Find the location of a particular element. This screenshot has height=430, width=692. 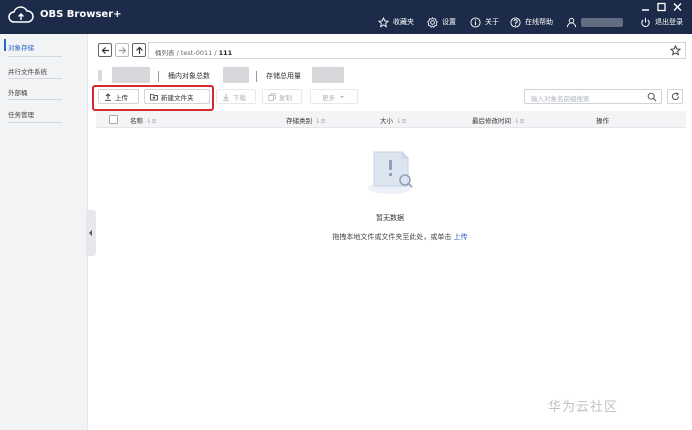

copy-button: 复制 is located at coordinates (282, 96).